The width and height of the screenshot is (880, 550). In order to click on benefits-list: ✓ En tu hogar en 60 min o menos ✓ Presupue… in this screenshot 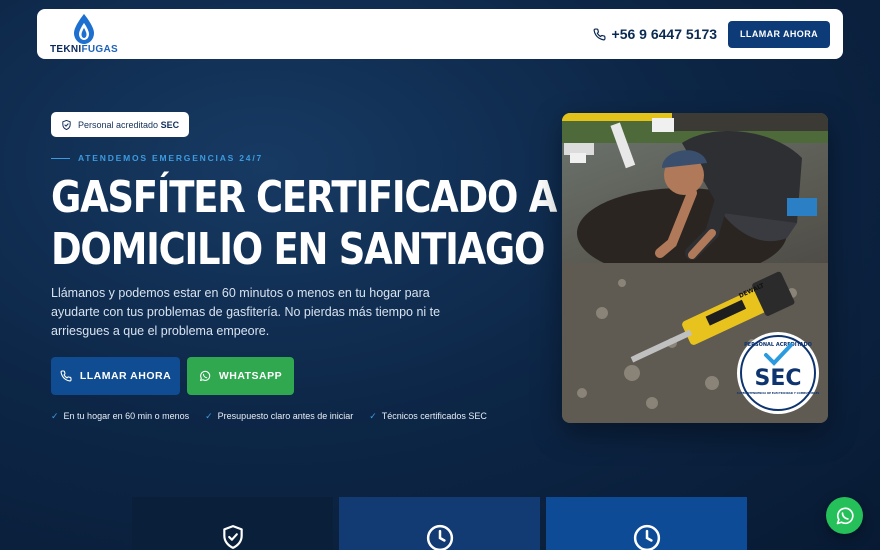, I will do `click(269, 416)`.